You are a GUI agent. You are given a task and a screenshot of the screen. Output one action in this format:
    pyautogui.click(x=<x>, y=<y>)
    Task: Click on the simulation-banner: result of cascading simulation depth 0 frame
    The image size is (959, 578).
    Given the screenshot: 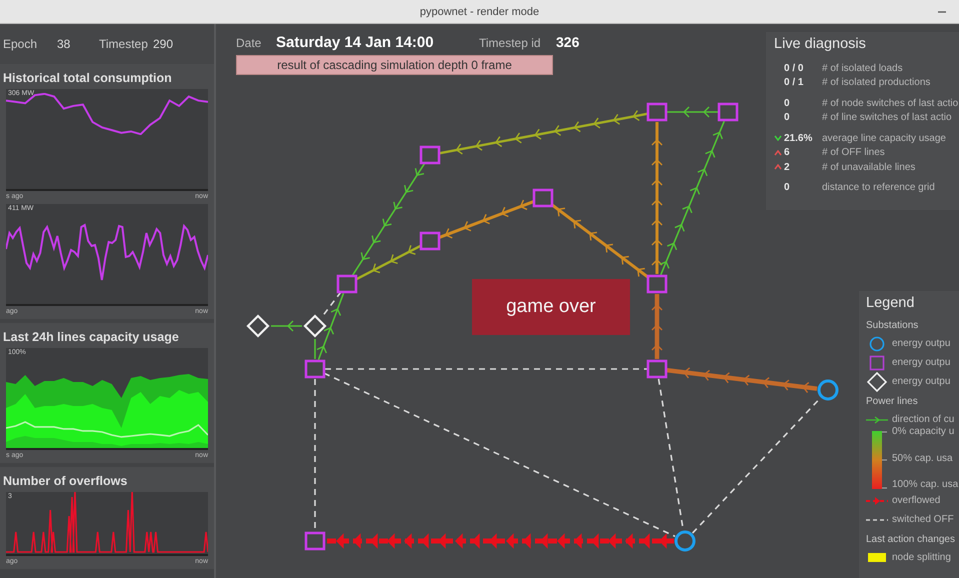 What is the action you would take?
    pyautogui.click(x=394, y=65)
    